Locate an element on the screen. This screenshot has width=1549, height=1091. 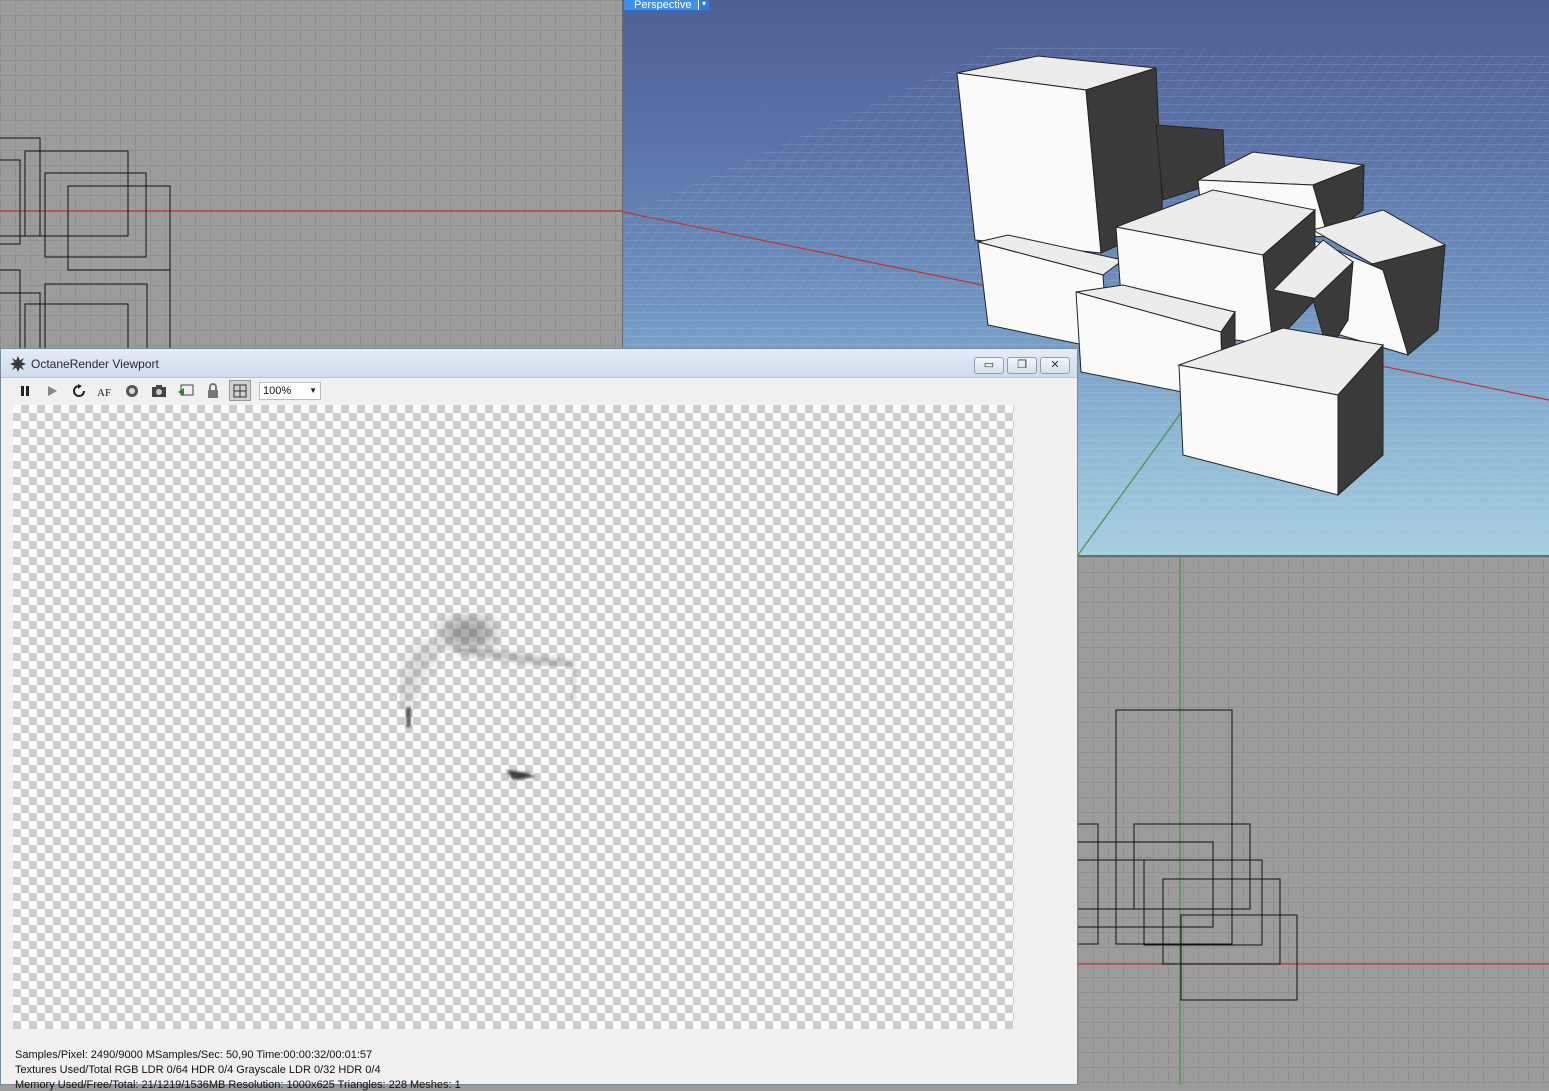
render-shadow-preview is located at coordinates (488, 698).